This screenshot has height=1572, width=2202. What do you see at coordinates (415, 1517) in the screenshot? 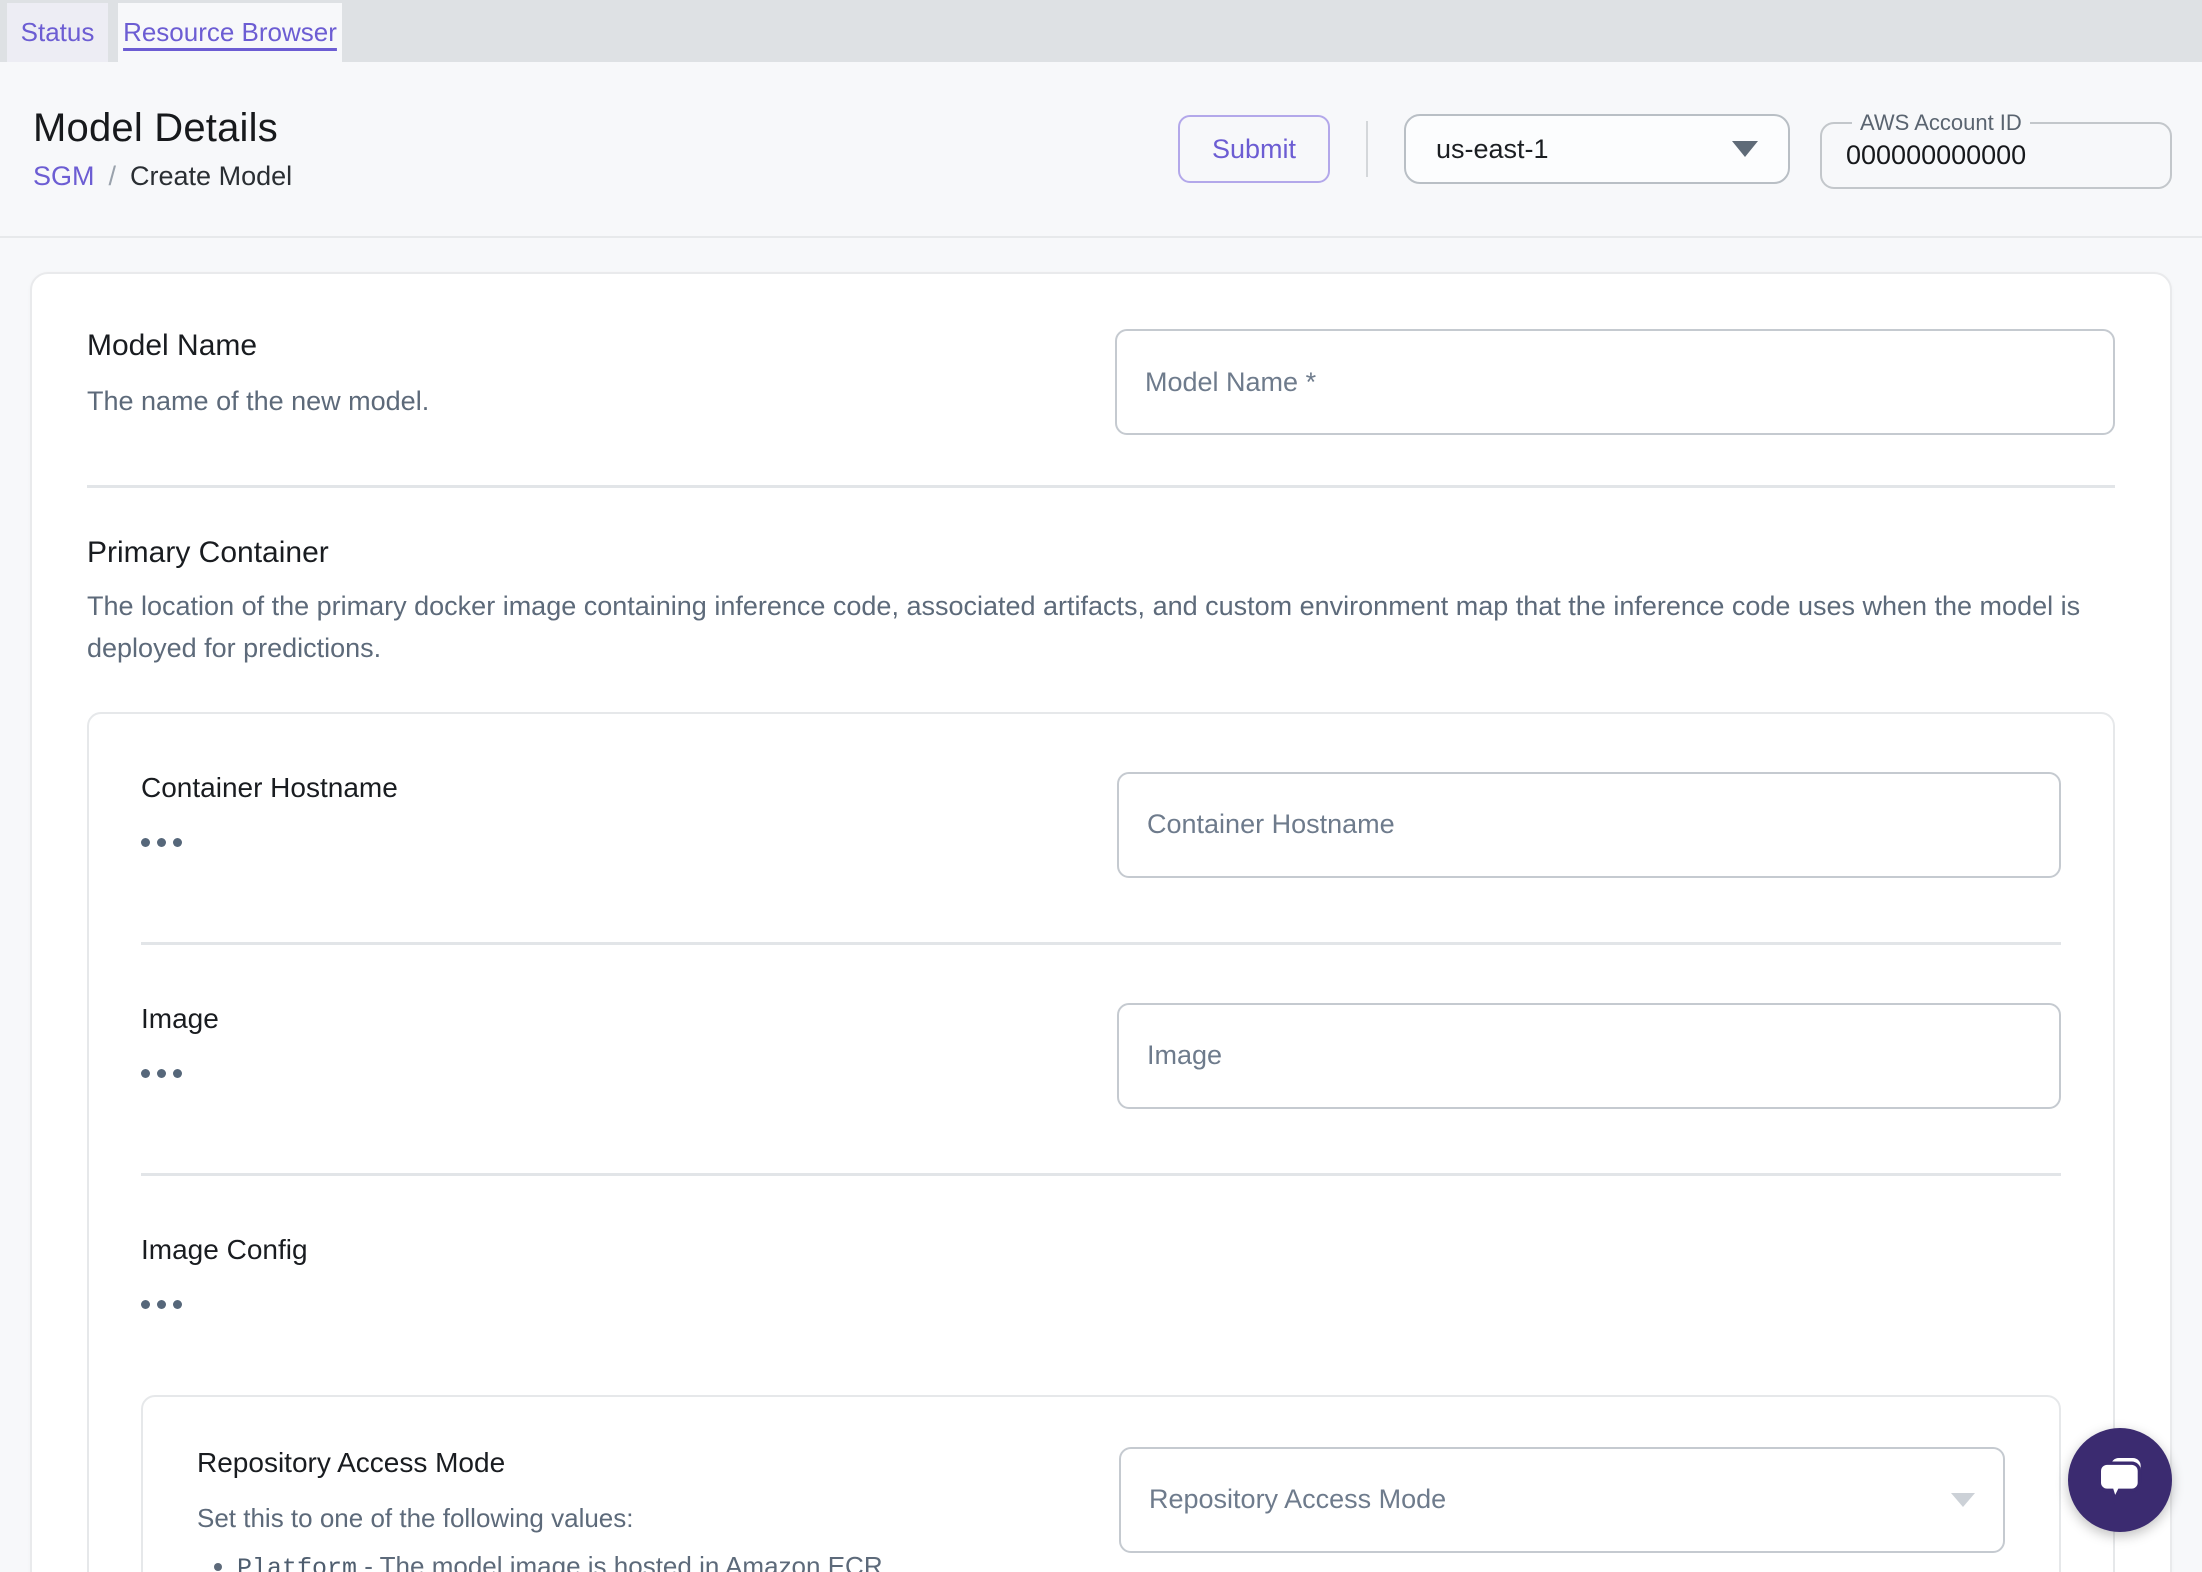
I see `repository-access-mode-intro: Set this to one of the following values:` at bounding box center [415, 1517].